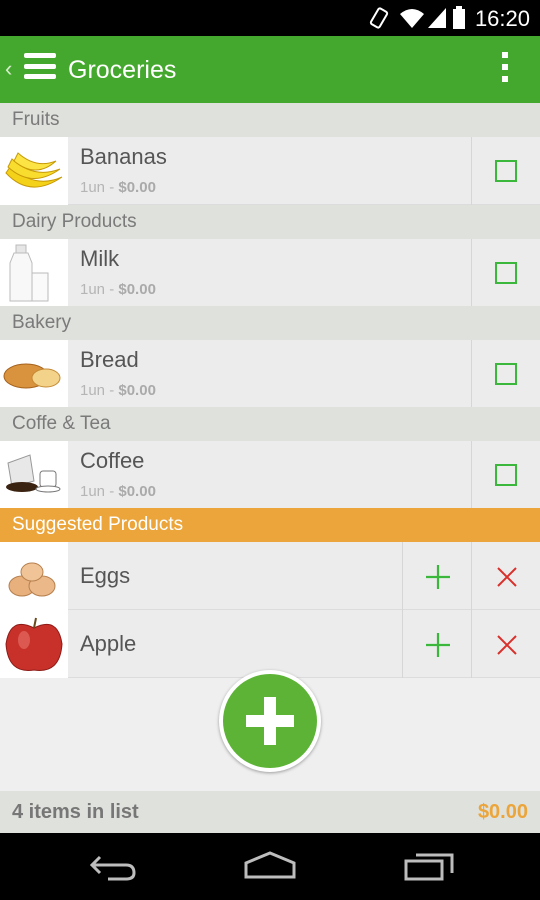 Image resolution: width=540 pixels, height=900 pixels. What do you see at coordinates (34, 576) in the screenshot?
I see `eggs-thumbnail` at bounding box center [34, 576].